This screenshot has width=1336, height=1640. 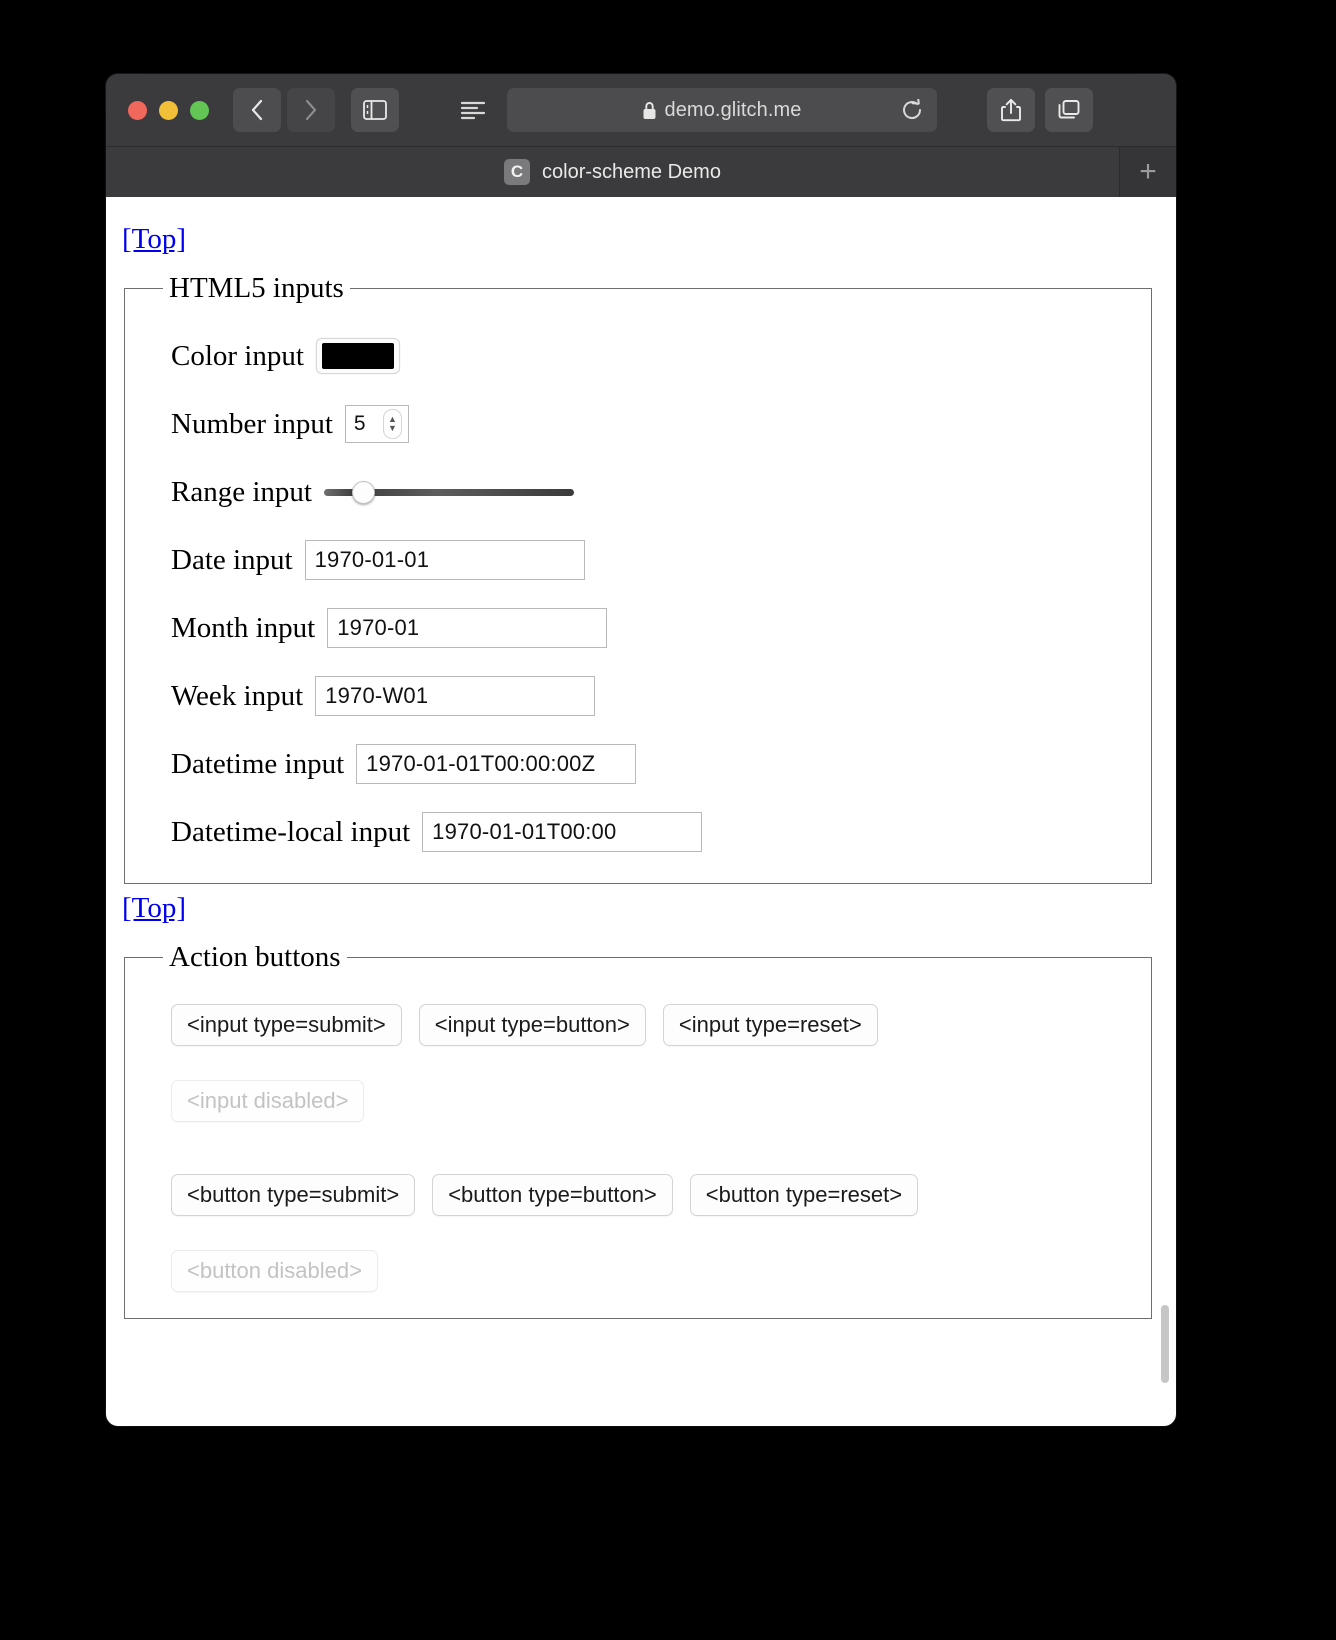 What do you see at coordinates (1040, 110) in the screenshot?
I see `toolbar-right-buttons` at bounding box center [1040, 110].